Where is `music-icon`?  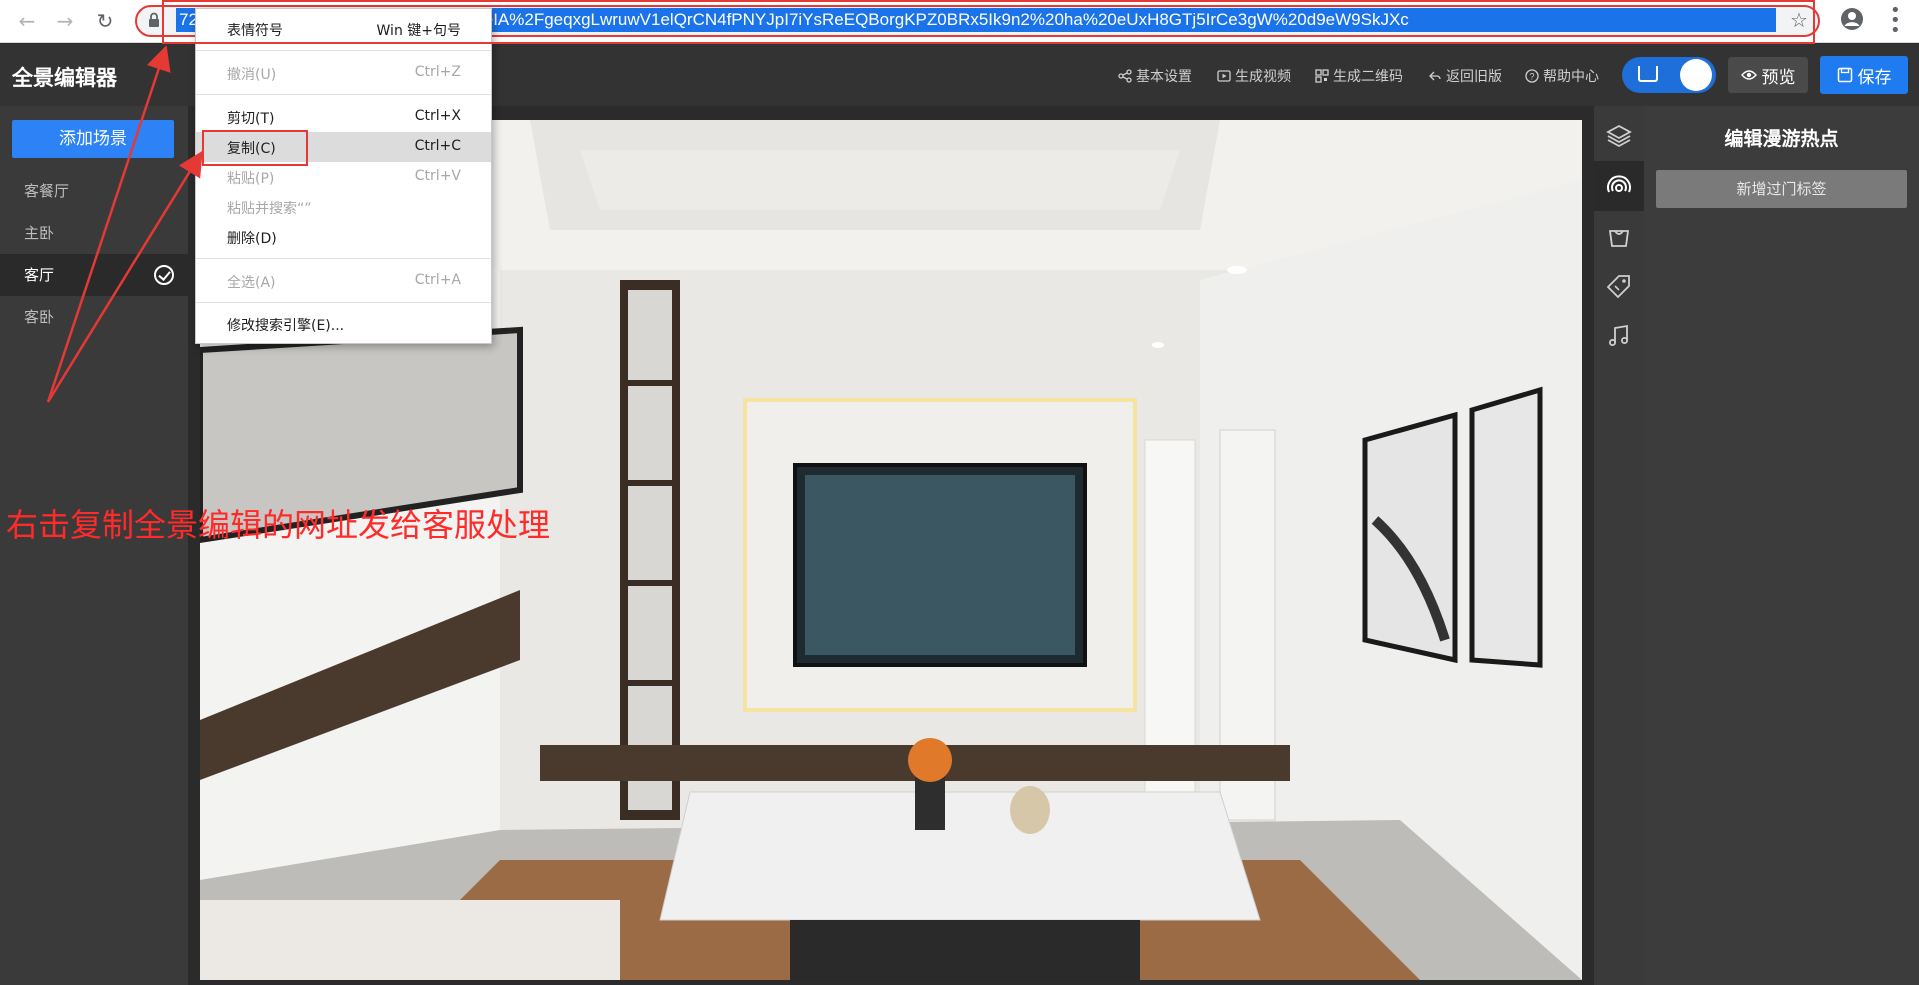
music-icon is located at coordinates (1618, 335).